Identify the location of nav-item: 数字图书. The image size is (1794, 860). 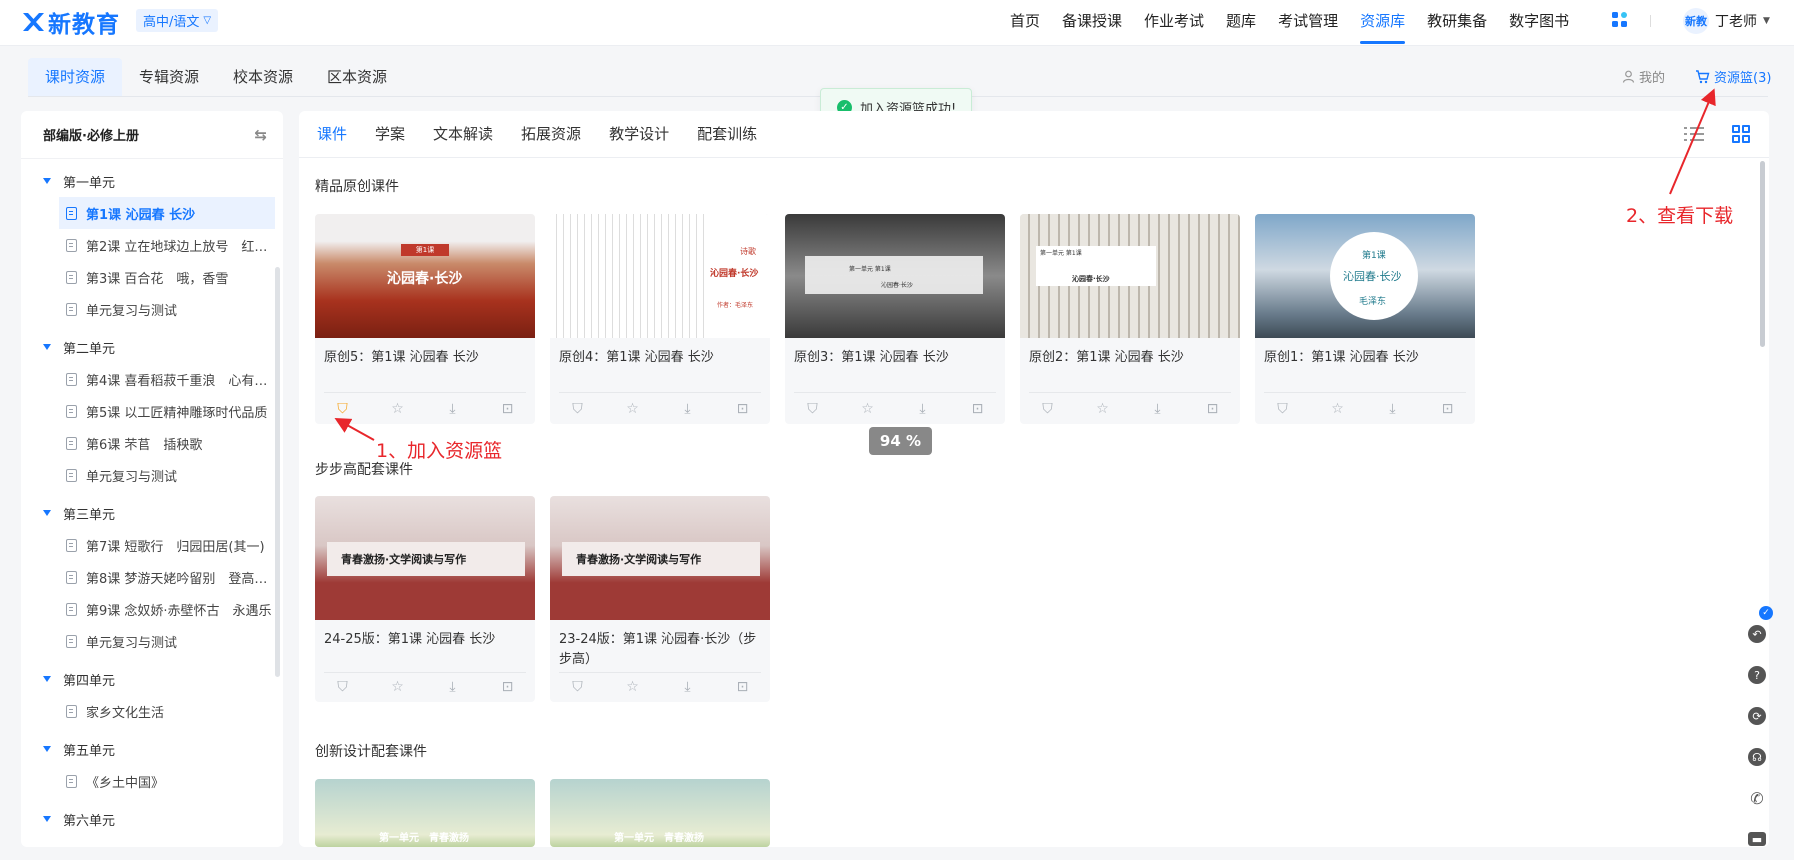
(1539, 21).